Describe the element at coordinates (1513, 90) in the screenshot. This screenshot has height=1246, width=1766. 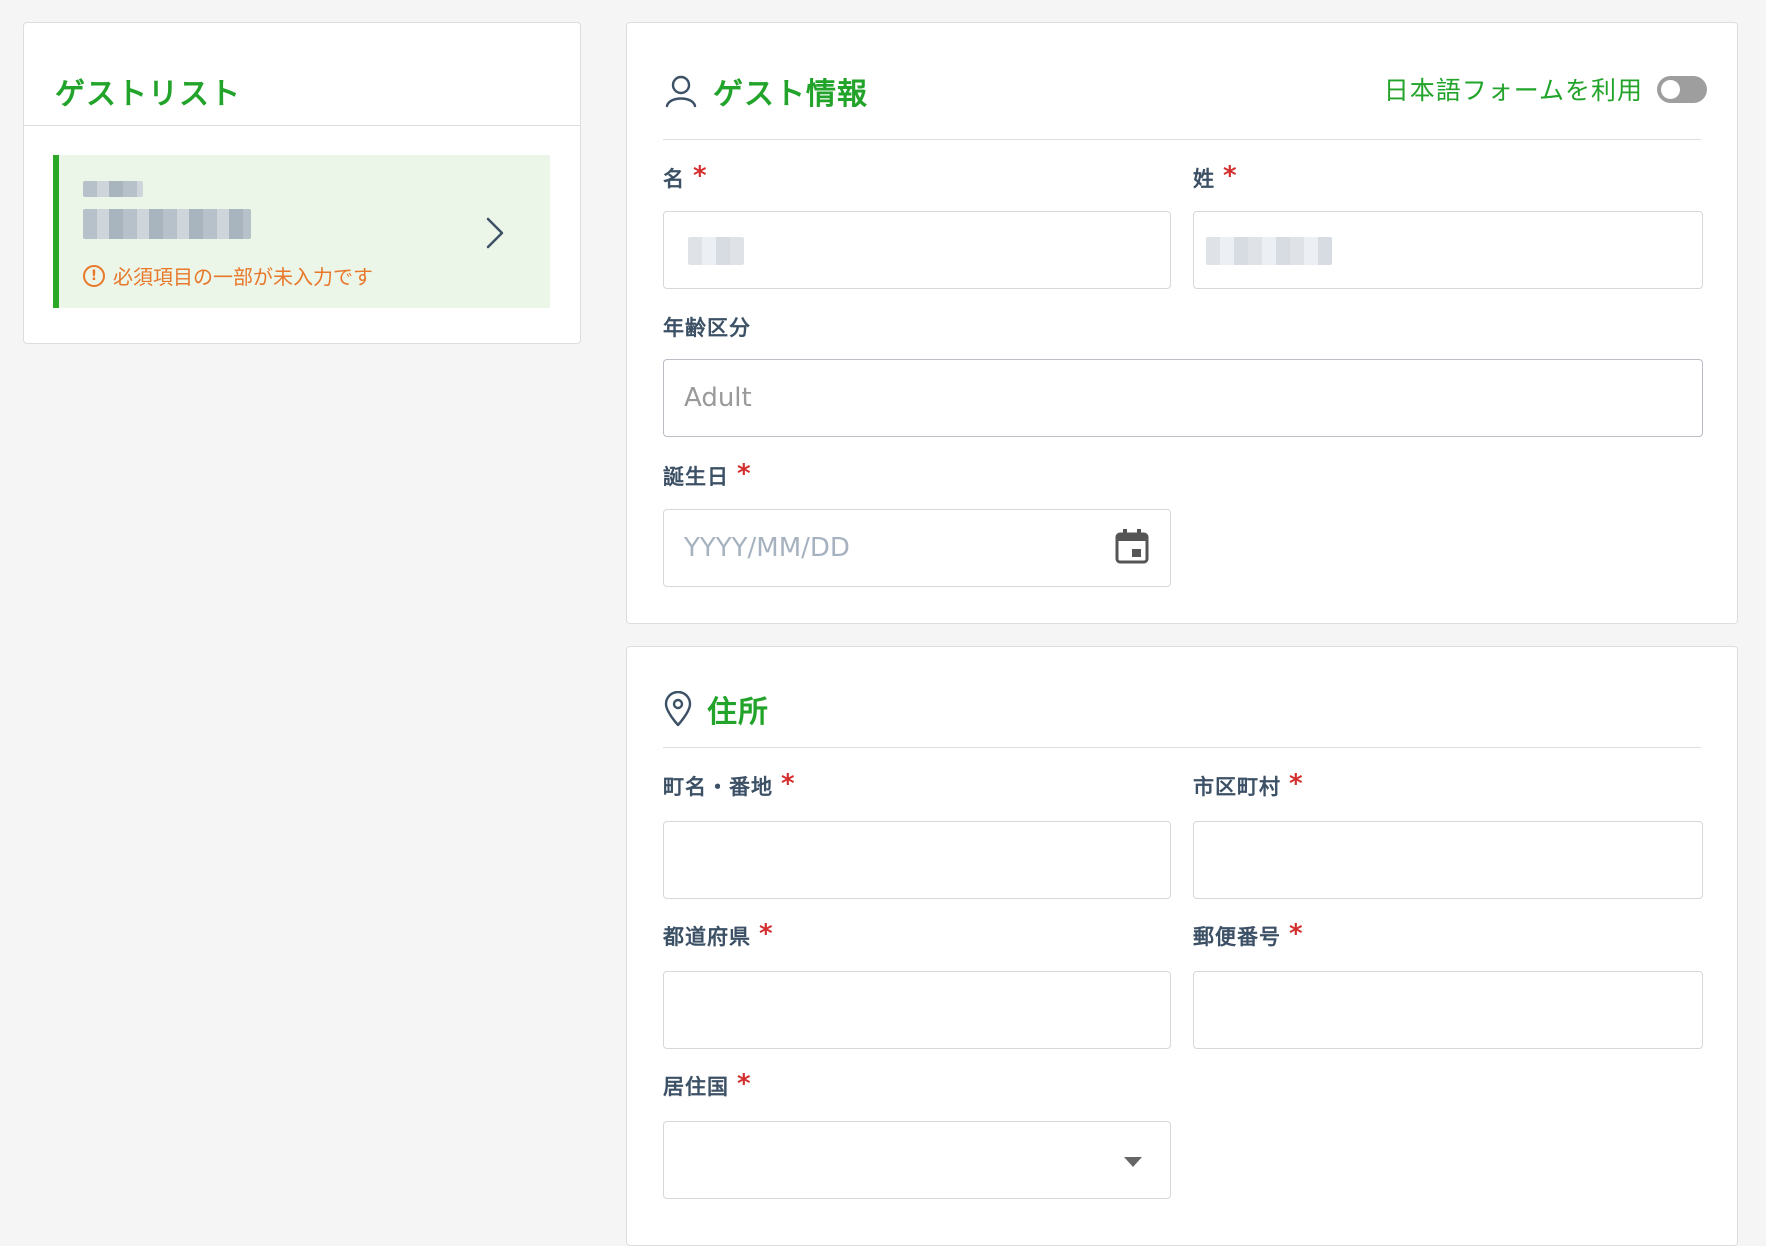
I see `japanese-form-toggle-label: 日本語フォームを利用` at that location.